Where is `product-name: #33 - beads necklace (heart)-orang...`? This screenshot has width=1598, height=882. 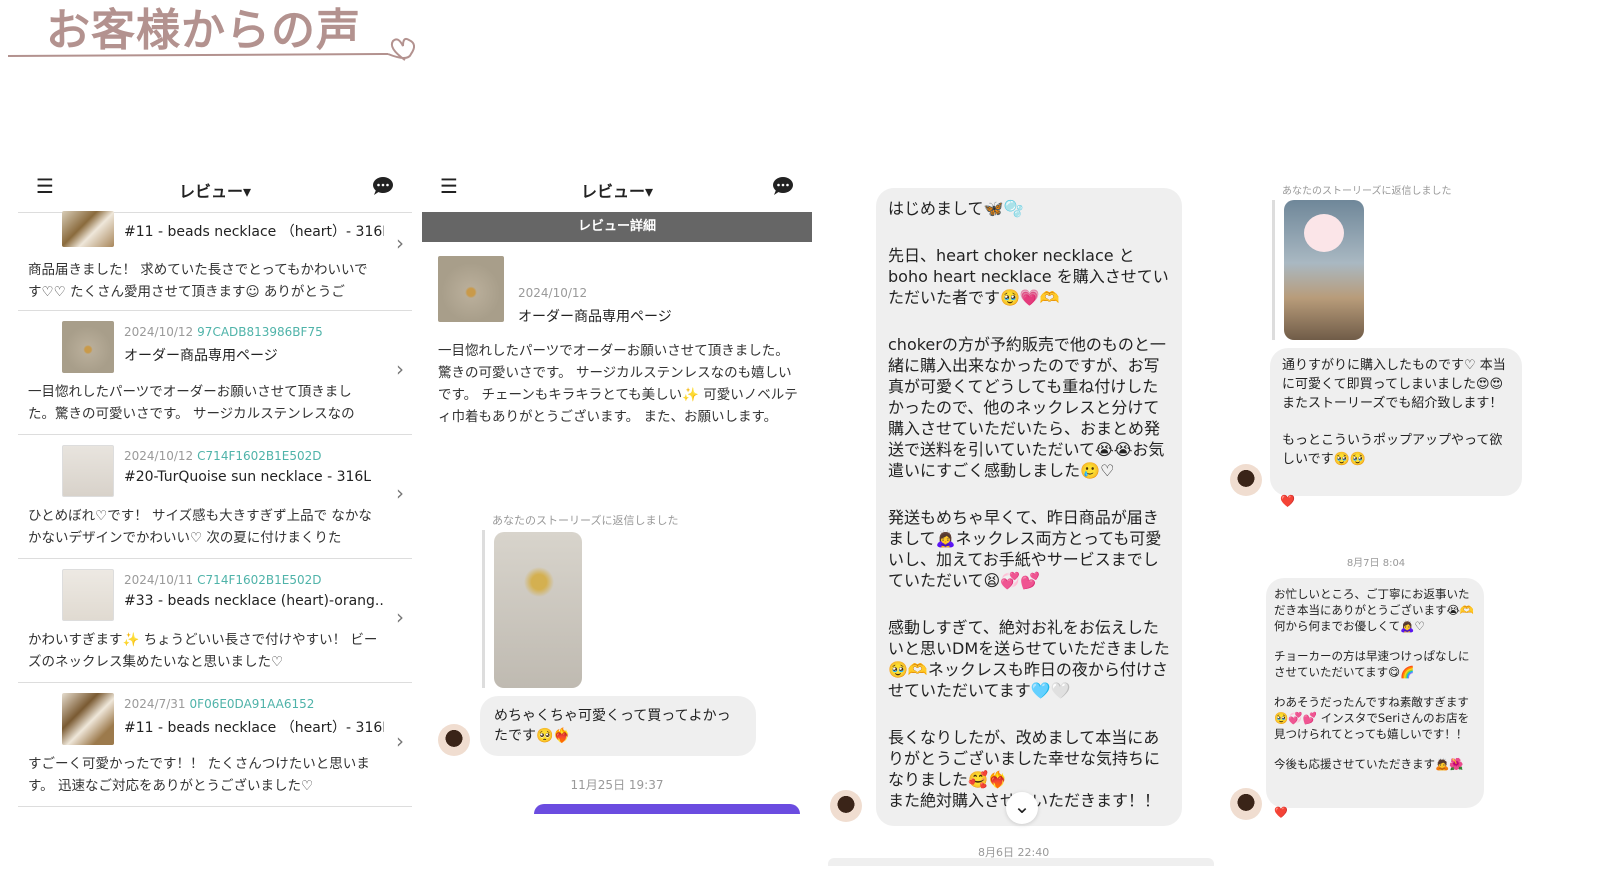 product-name: #33 - beads necklace (heart)-orang... is located at coordinates (254, 601).